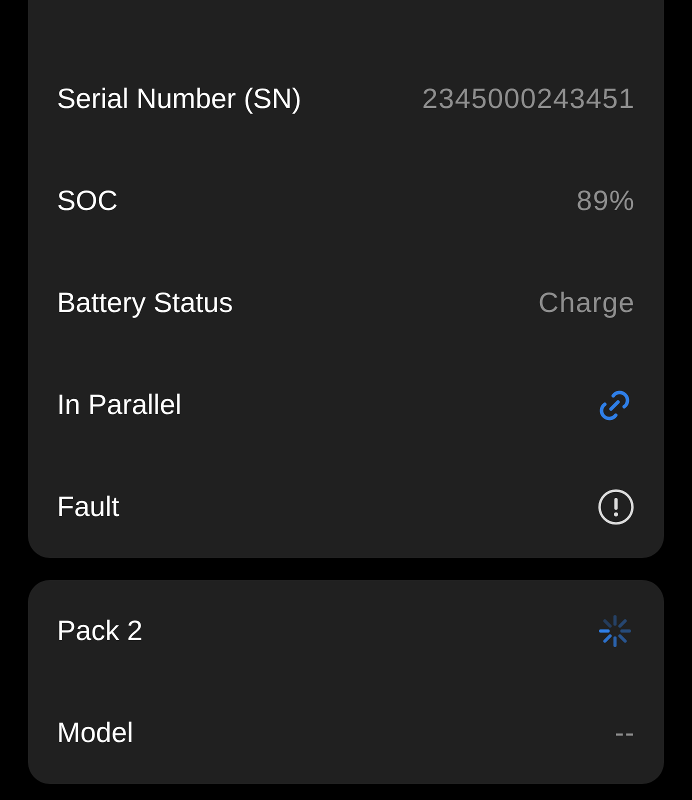  Describe the element at coordinates (624, 733) in the screenshot. I see `row-value: --` at that location.